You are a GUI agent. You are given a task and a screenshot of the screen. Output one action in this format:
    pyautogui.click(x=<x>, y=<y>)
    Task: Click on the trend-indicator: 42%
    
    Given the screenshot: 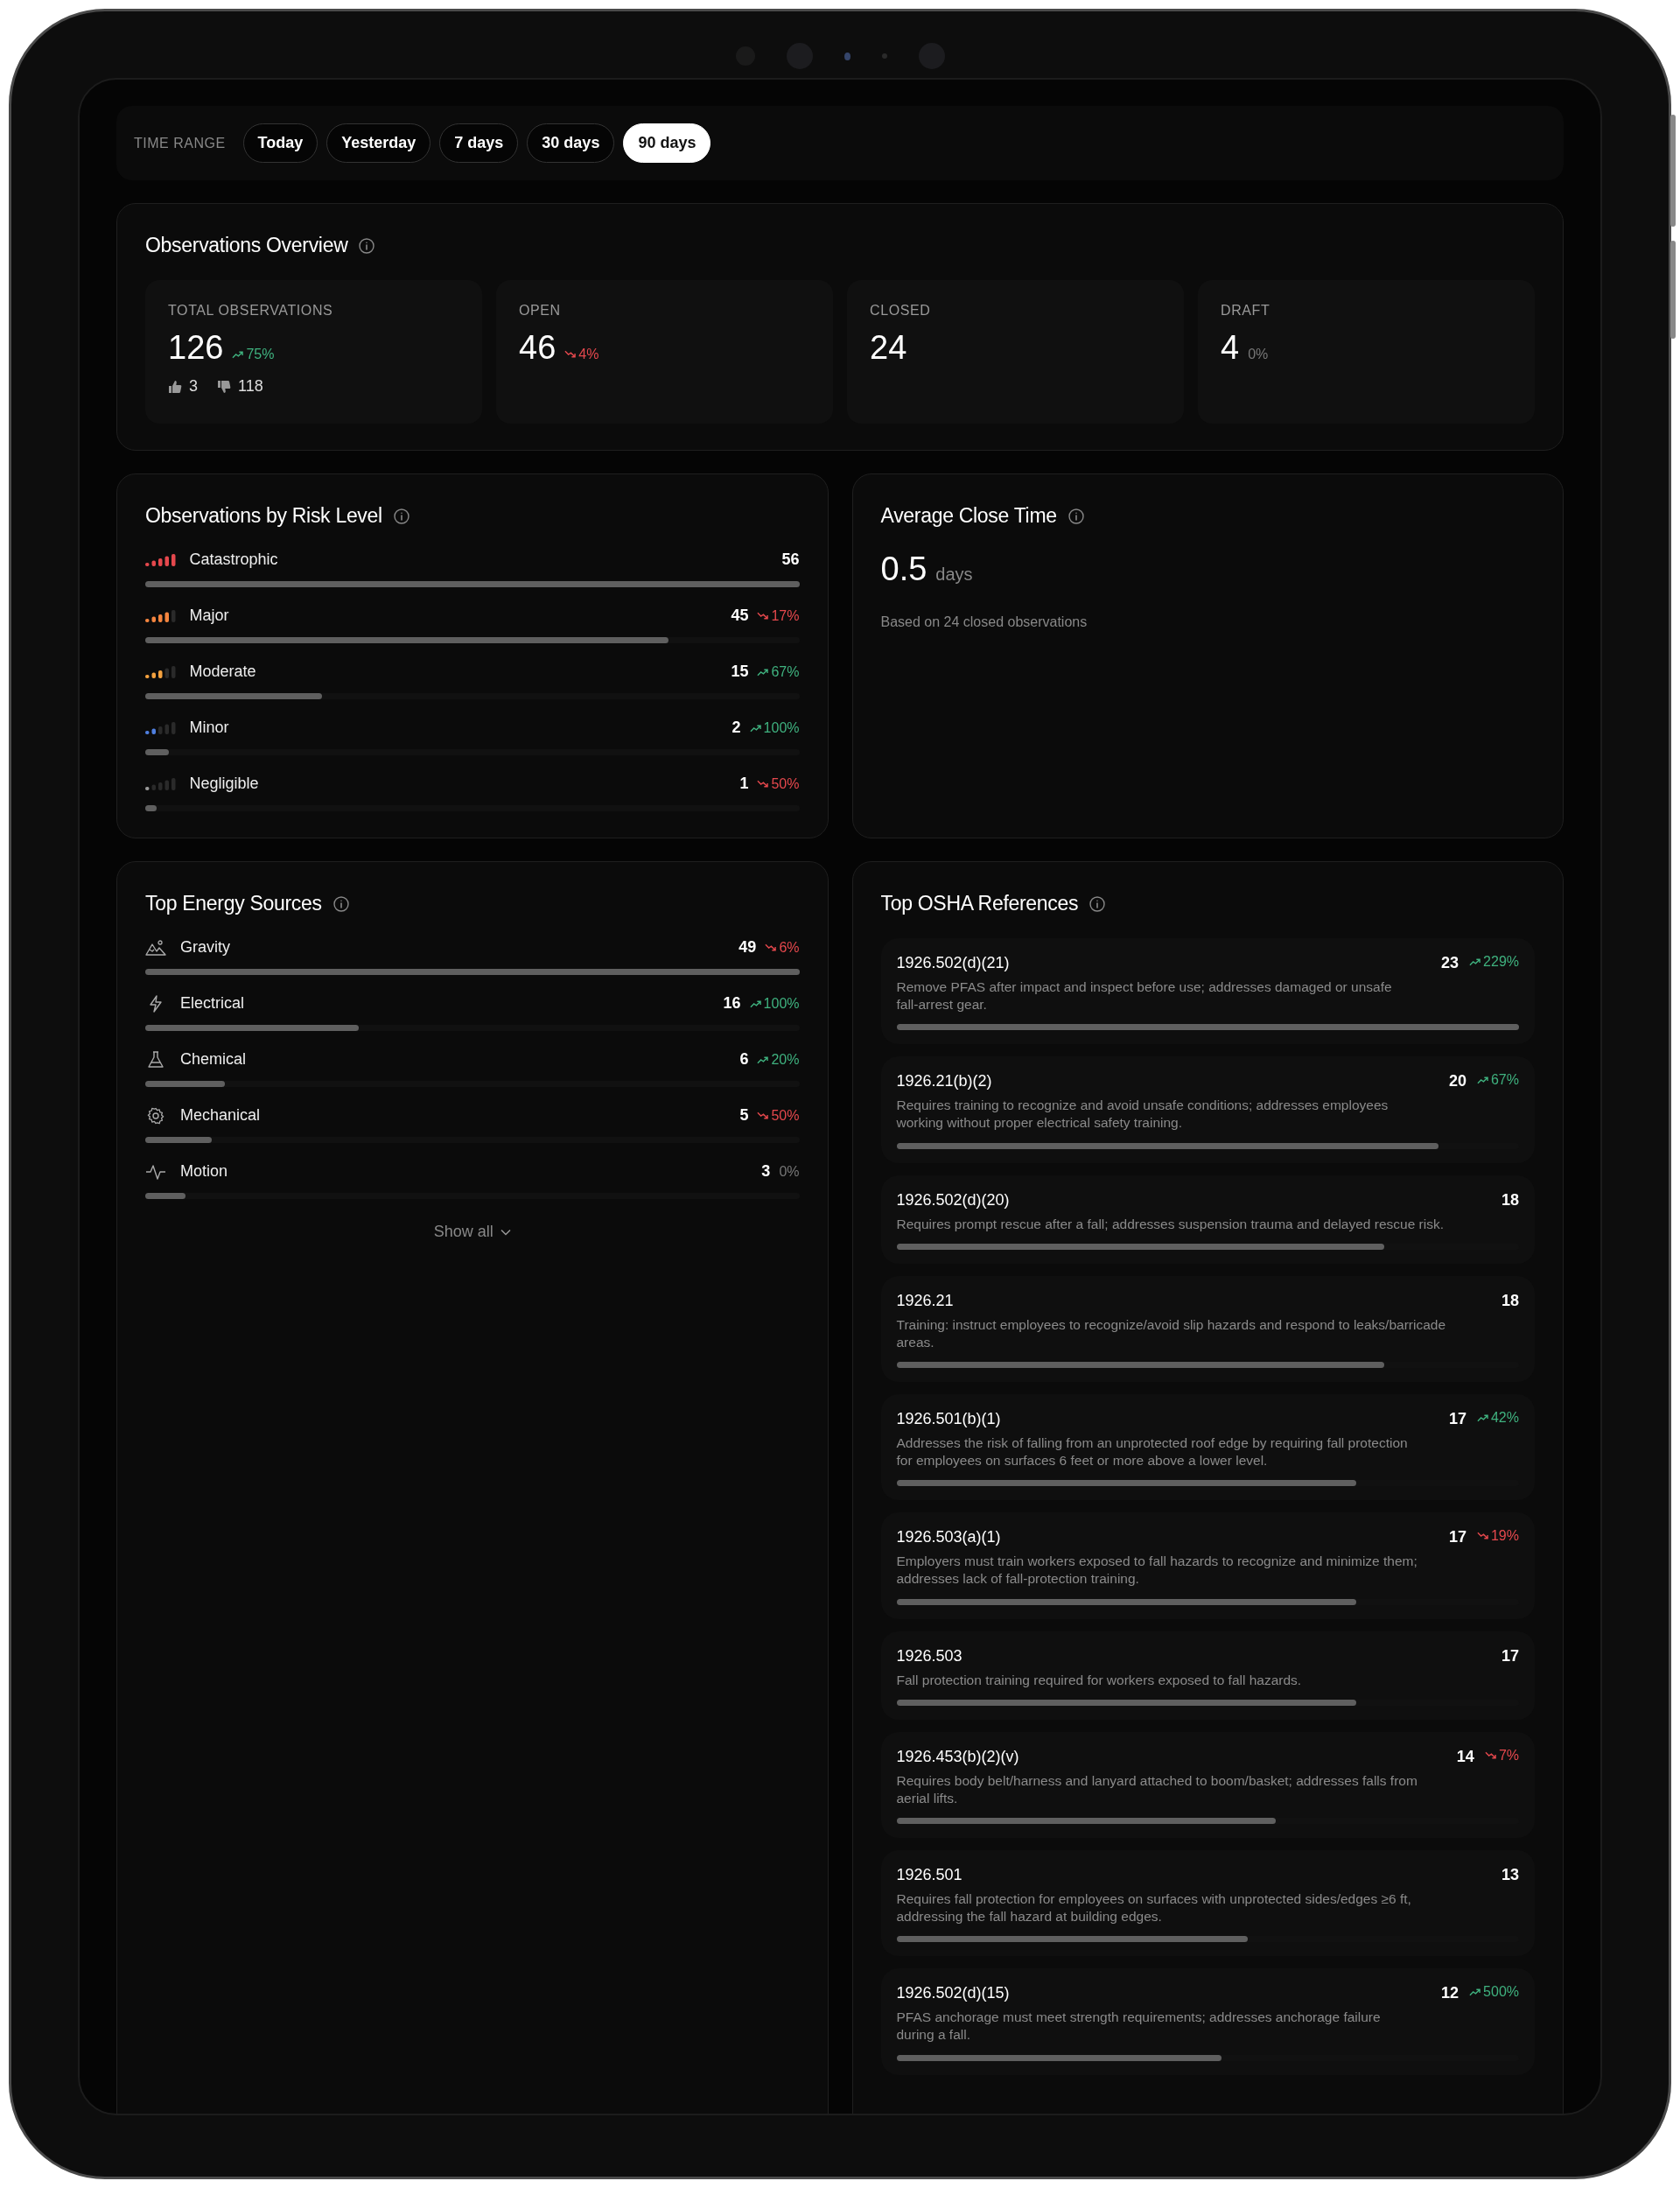 What is the action you would take?
    pyautogui.click(x=1497, y=1418)
    